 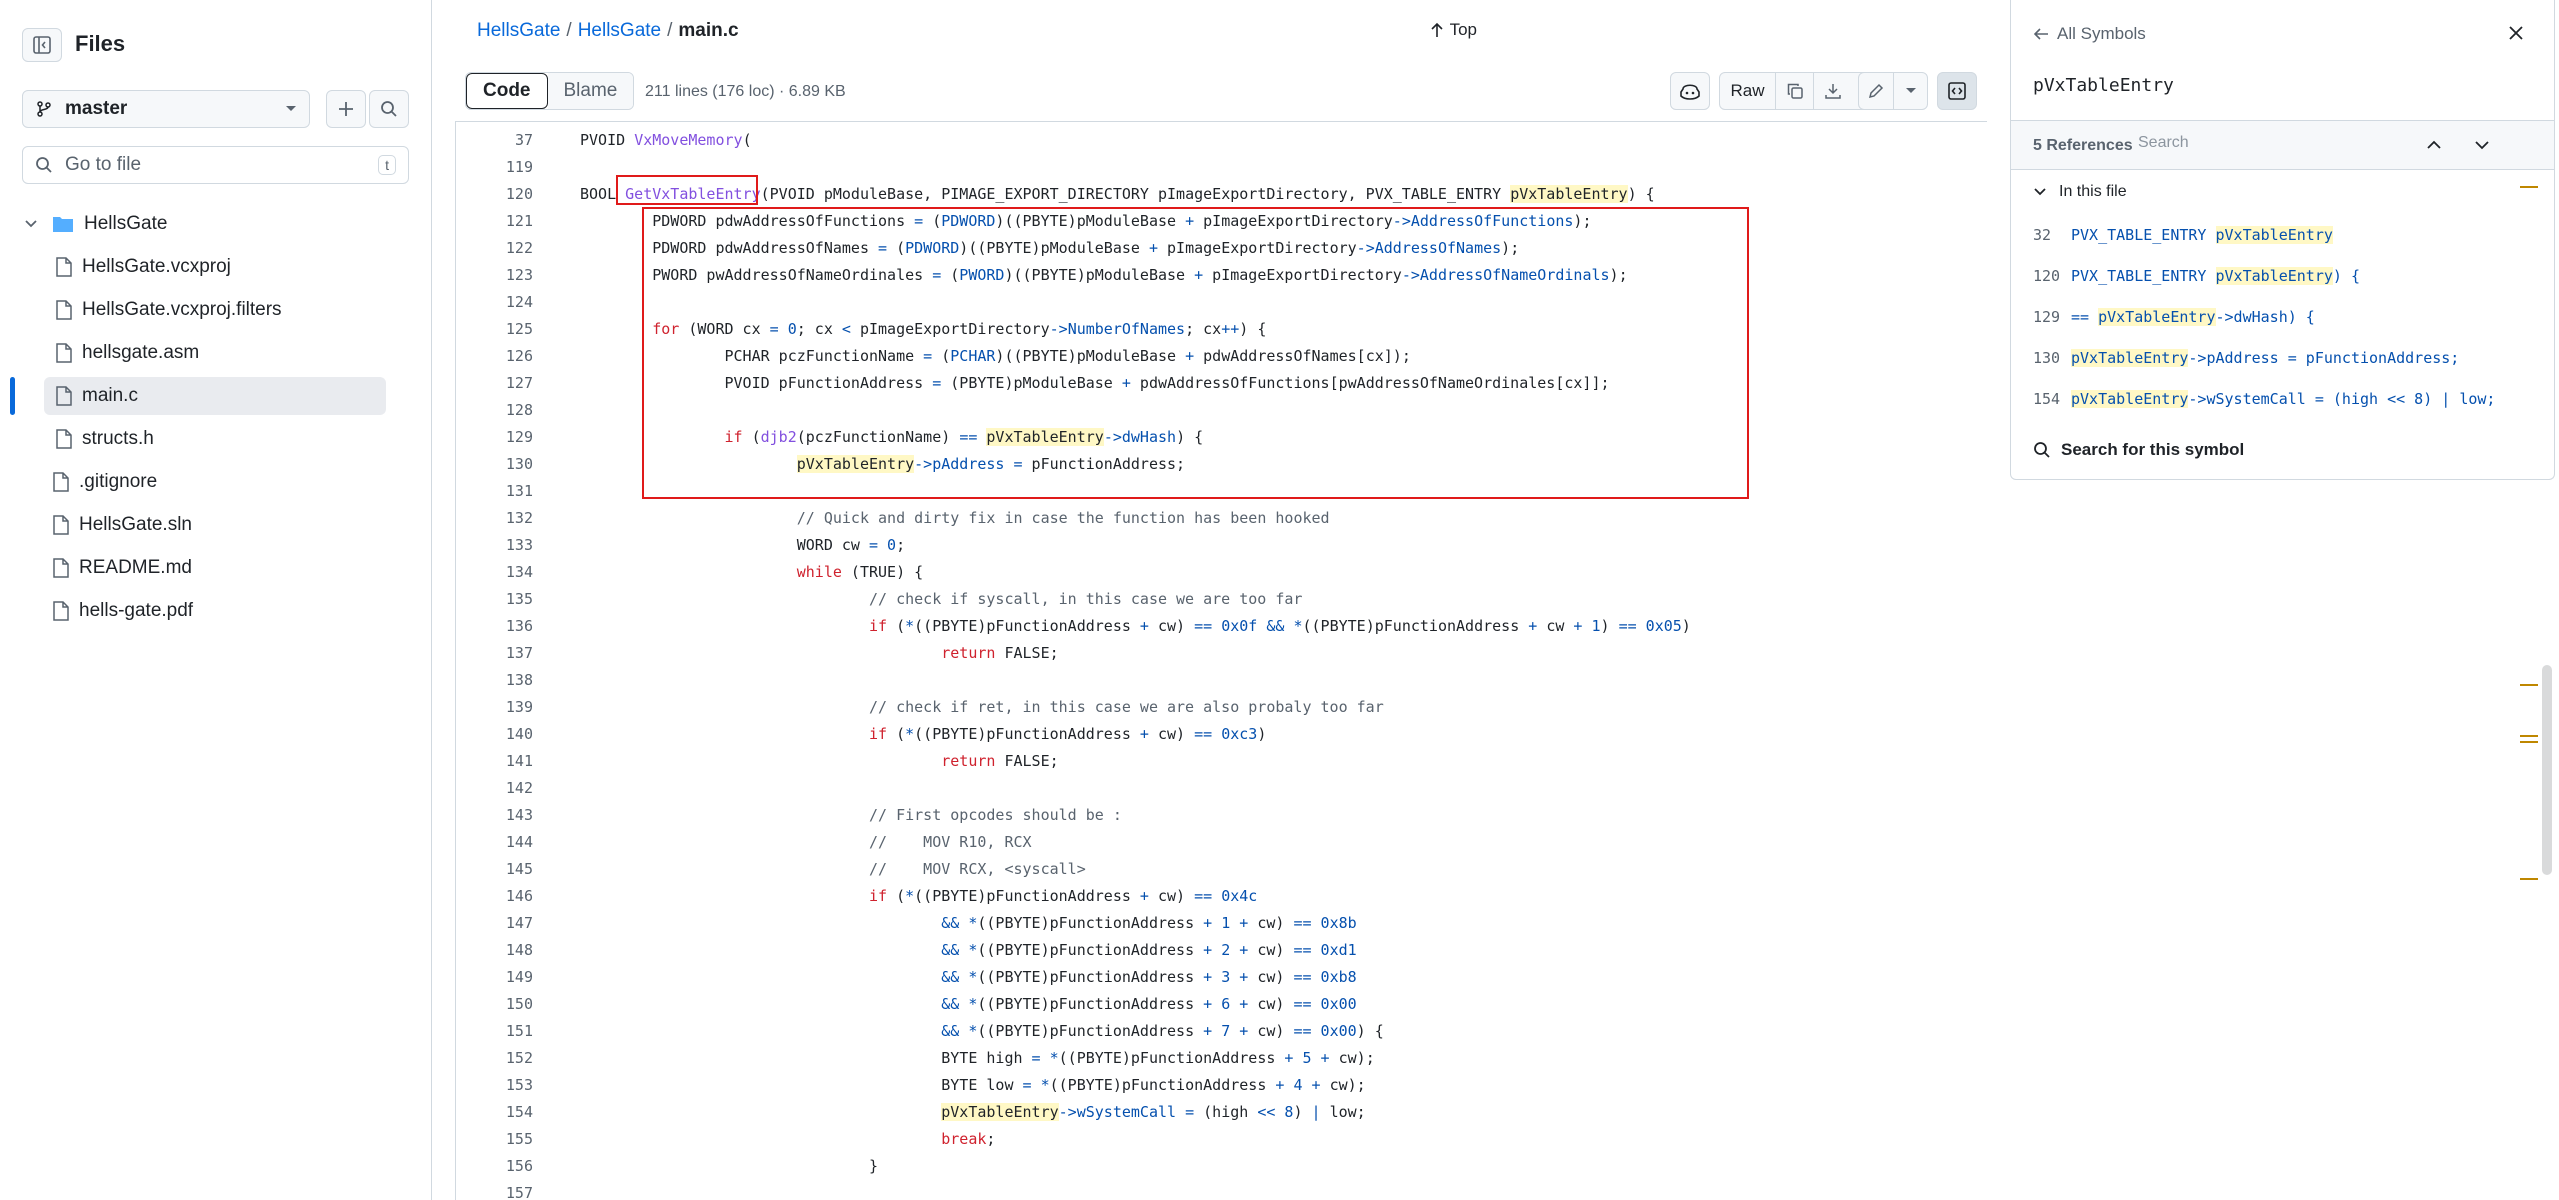 What do you see at coordinates (494, 599) in the screenshot?
I see `line-number: 135` at bounding box center [494, 599].